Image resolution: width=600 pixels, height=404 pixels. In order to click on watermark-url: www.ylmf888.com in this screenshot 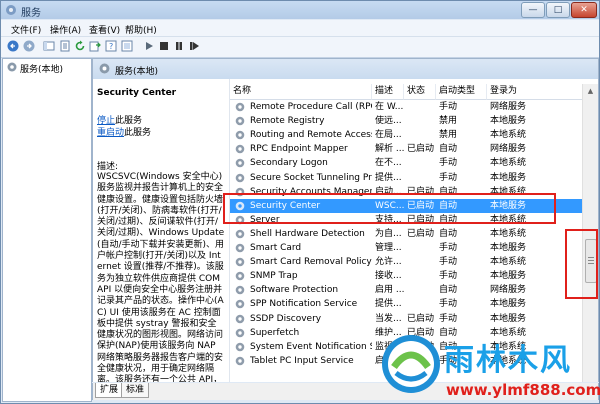, I will do `click(523, 390)`.